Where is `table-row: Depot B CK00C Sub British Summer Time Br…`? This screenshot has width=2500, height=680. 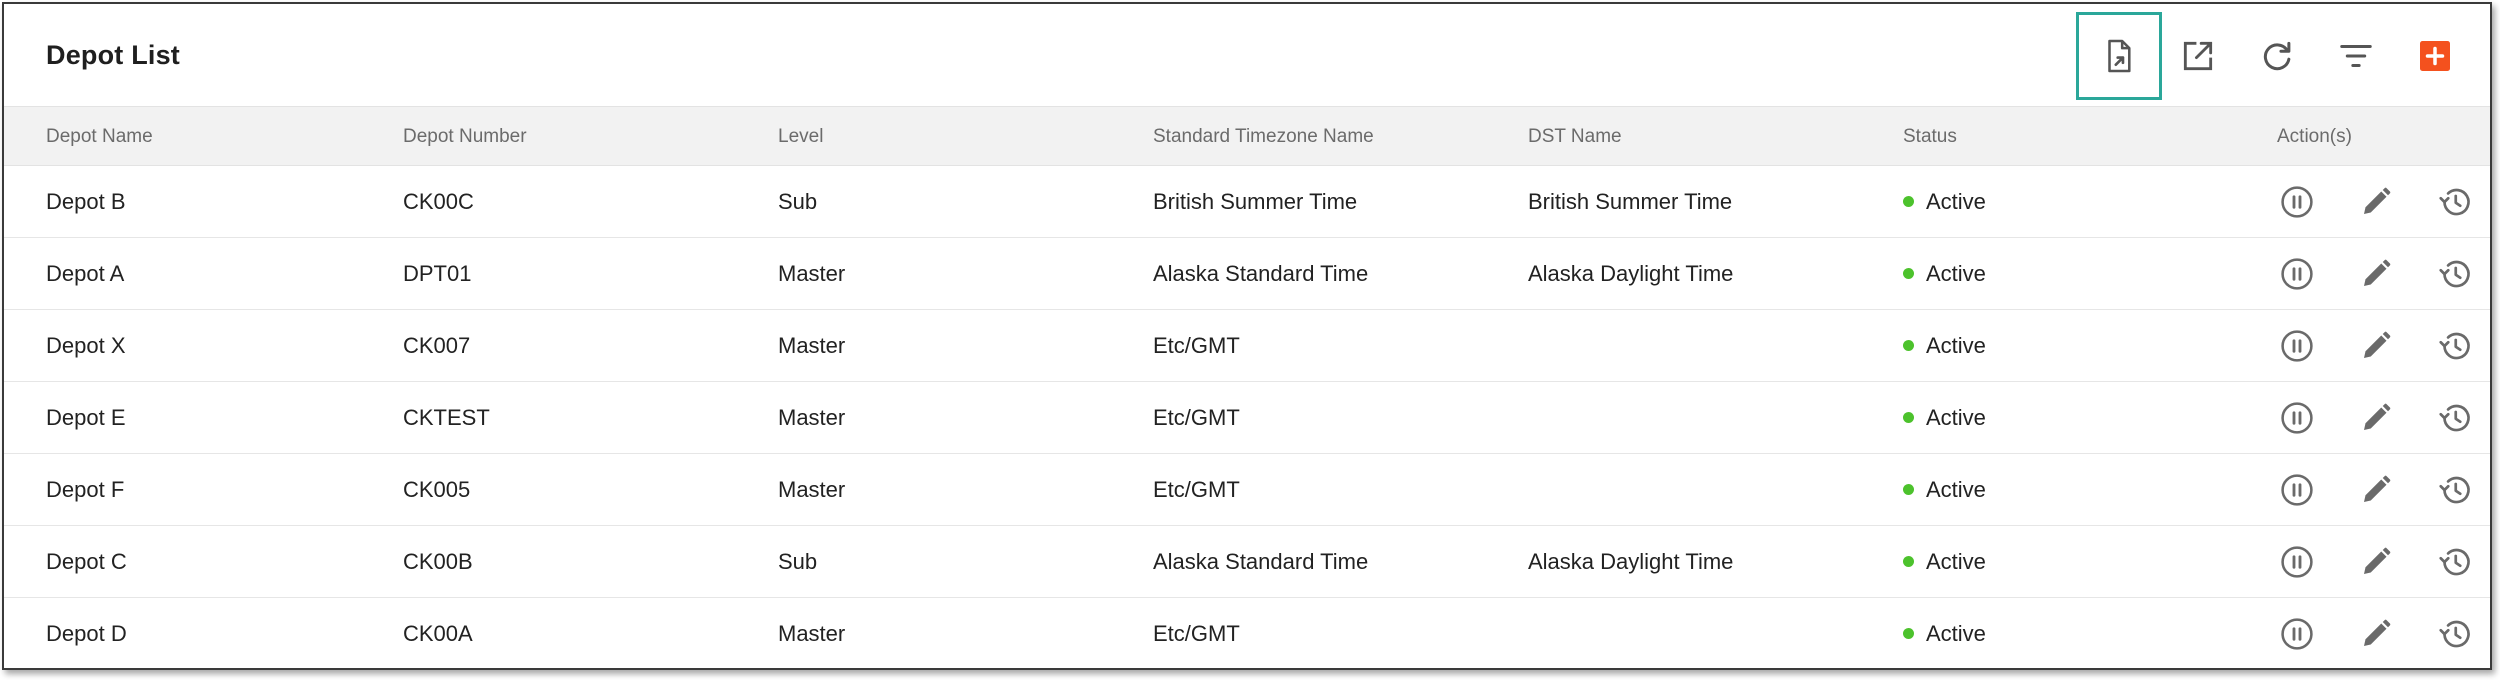 table-row: Depot B CK00C Sub British Summer Time Br… is located at coordinates (1247, 202).